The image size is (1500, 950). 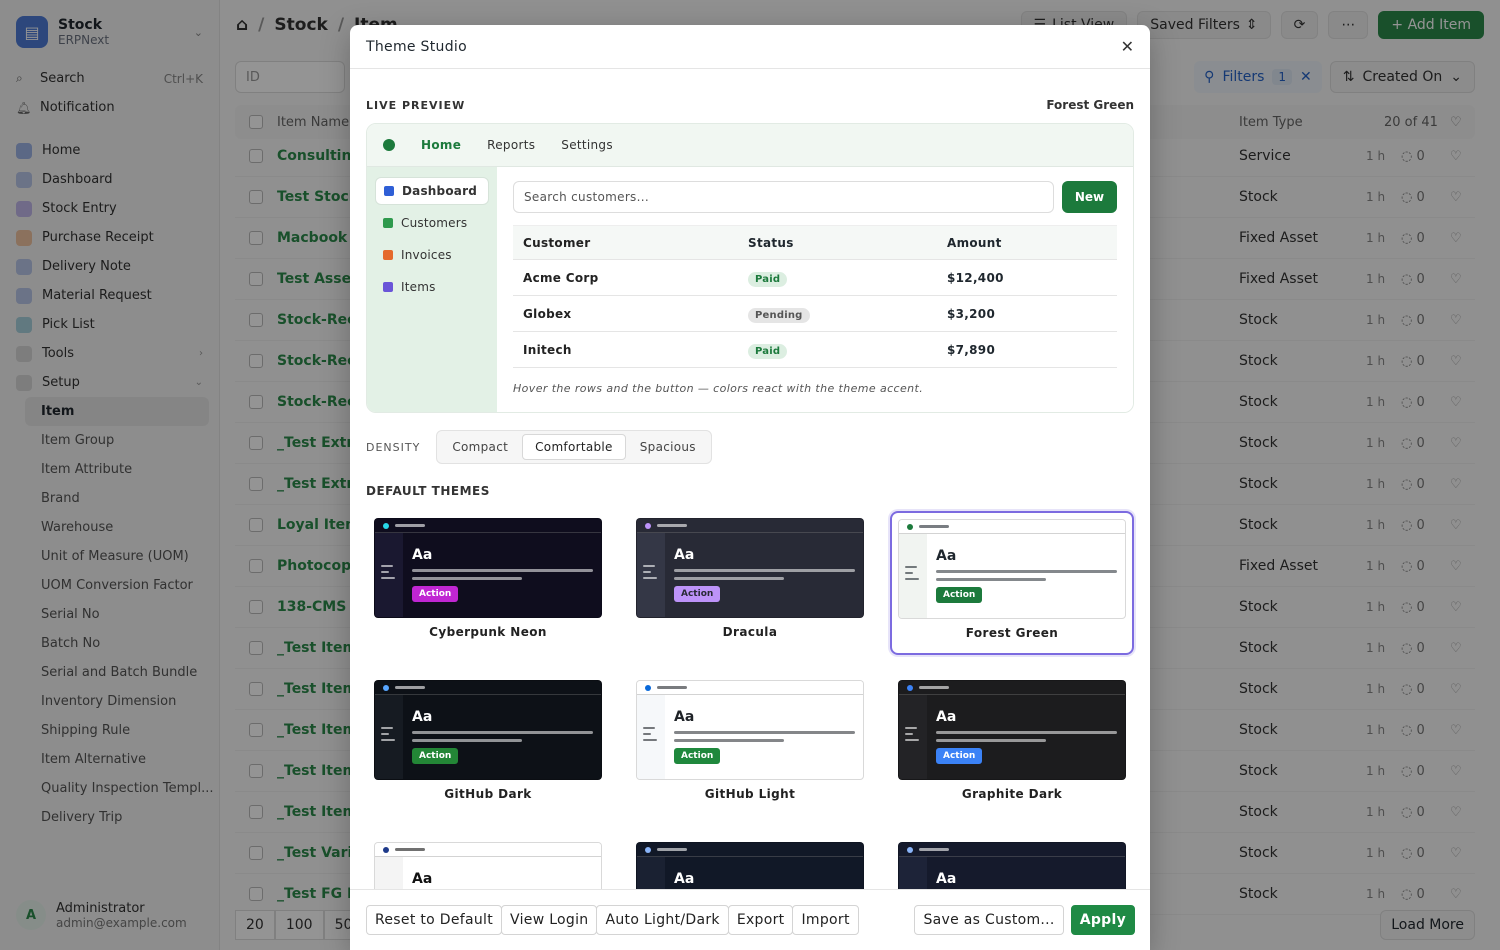 I want to click on apply-button: Apply, so click(x=1102, y=920).